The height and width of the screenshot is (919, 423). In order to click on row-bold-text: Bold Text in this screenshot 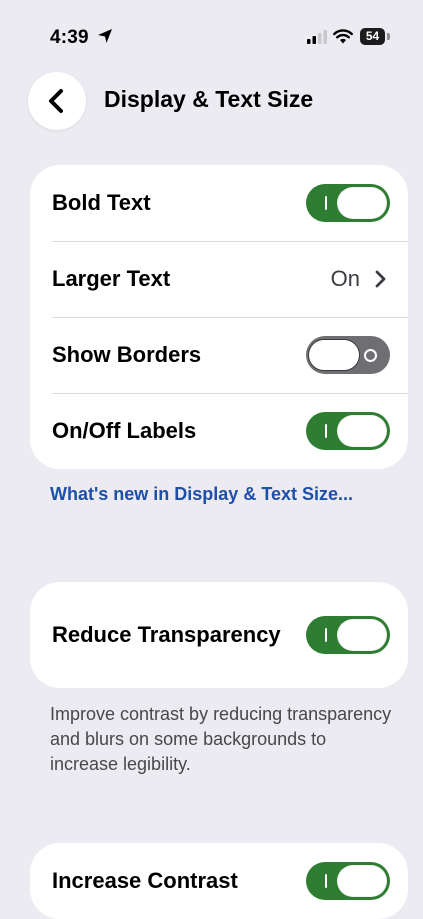, I will do `click(219, 203)`.